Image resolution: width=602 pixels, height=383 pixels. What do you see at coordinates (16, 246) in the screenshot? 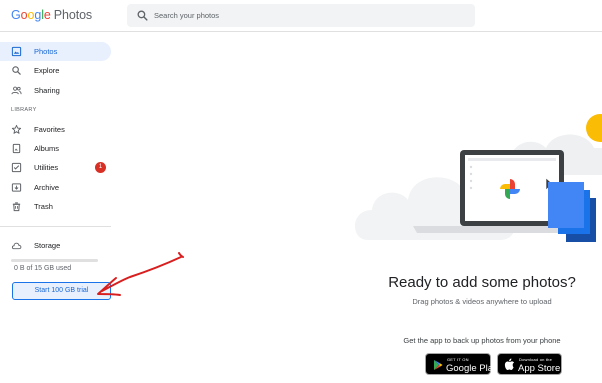
I see `cloud-icon` at bounding box center [16, 246].